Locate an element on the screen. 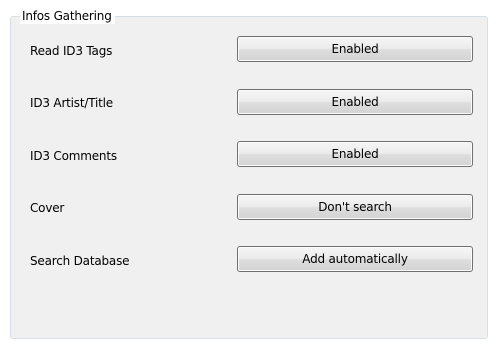 The width and height of the screenshot is (499, 349). search-database-label: Search Database is located at coordinates (80, 261).